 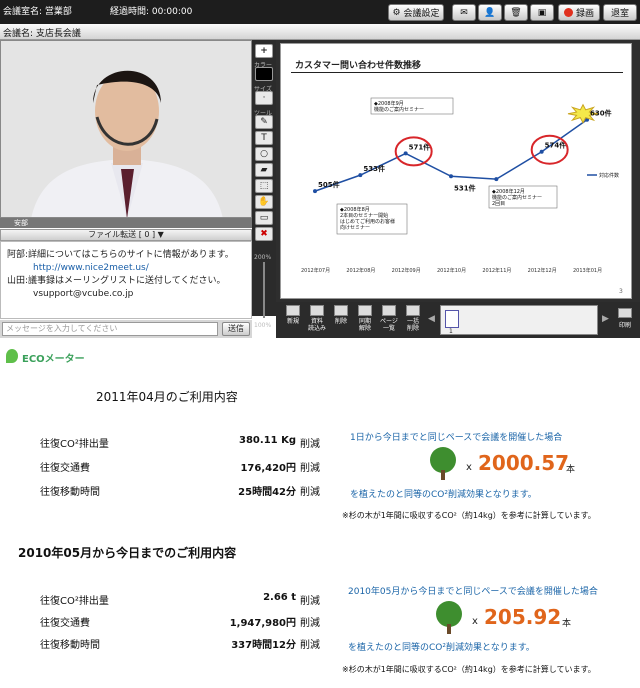 I want to click on thumbnail, so click(x=452, y=319).